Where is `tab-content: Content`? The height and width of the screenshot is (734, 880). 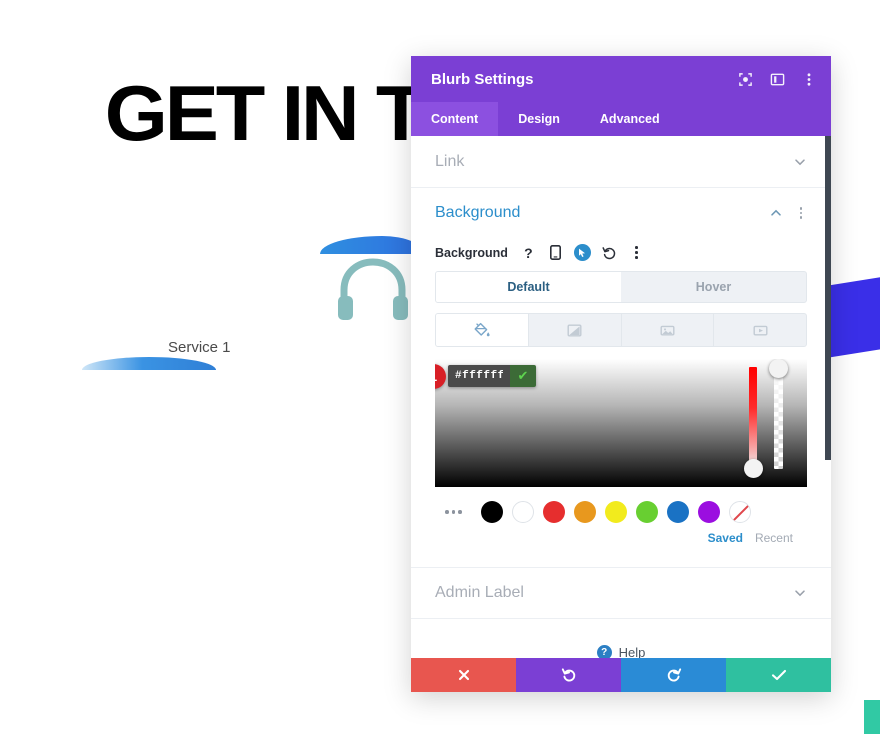
tab-content: Content is located at coordinates (455, 119).